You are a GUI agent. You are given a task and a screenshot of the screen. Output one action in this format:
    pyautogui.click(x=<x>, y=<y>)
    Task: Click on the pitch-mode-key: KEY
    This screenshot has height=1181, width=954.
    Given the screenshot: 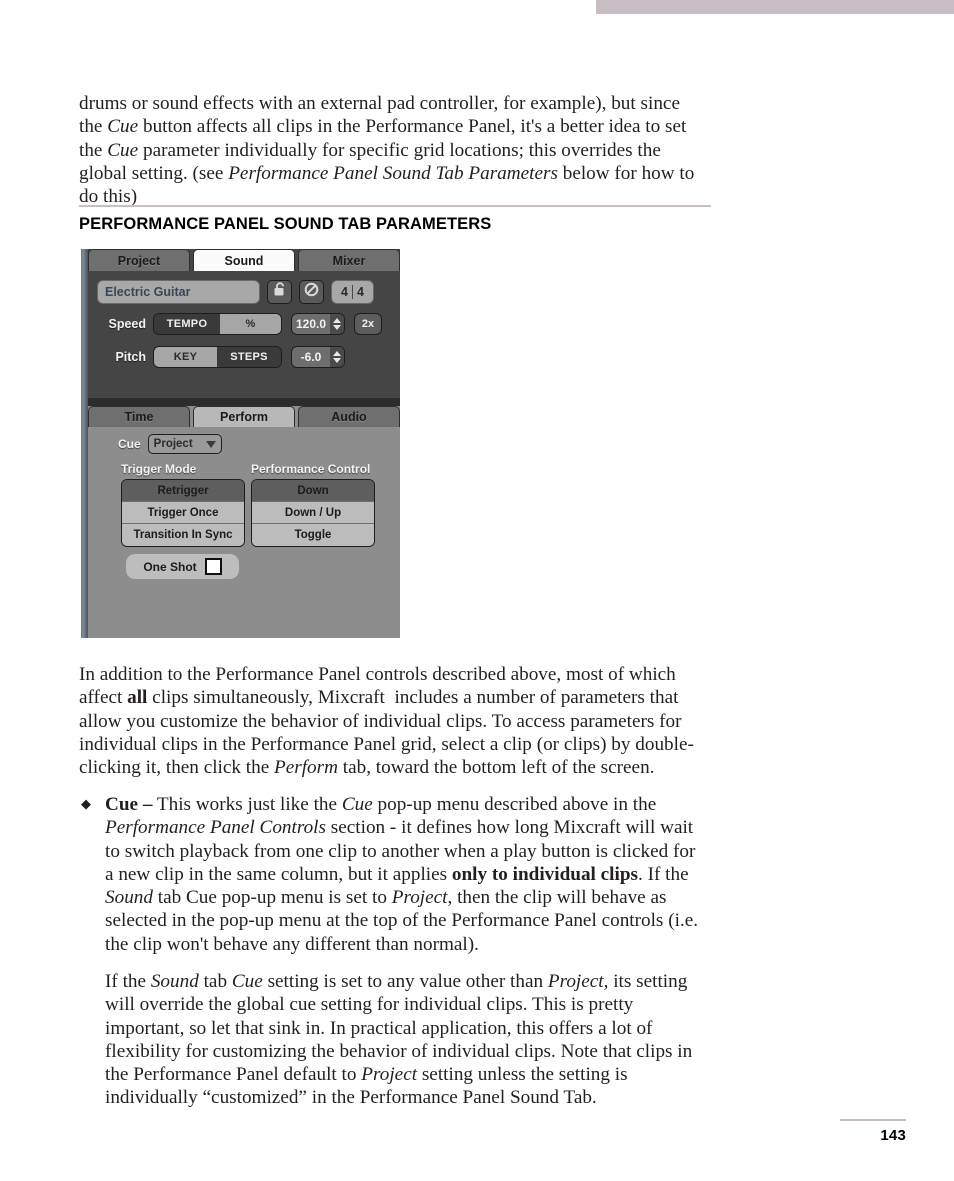 What is the action you would take?
    pyautogui.click(x=185, y=357)
    